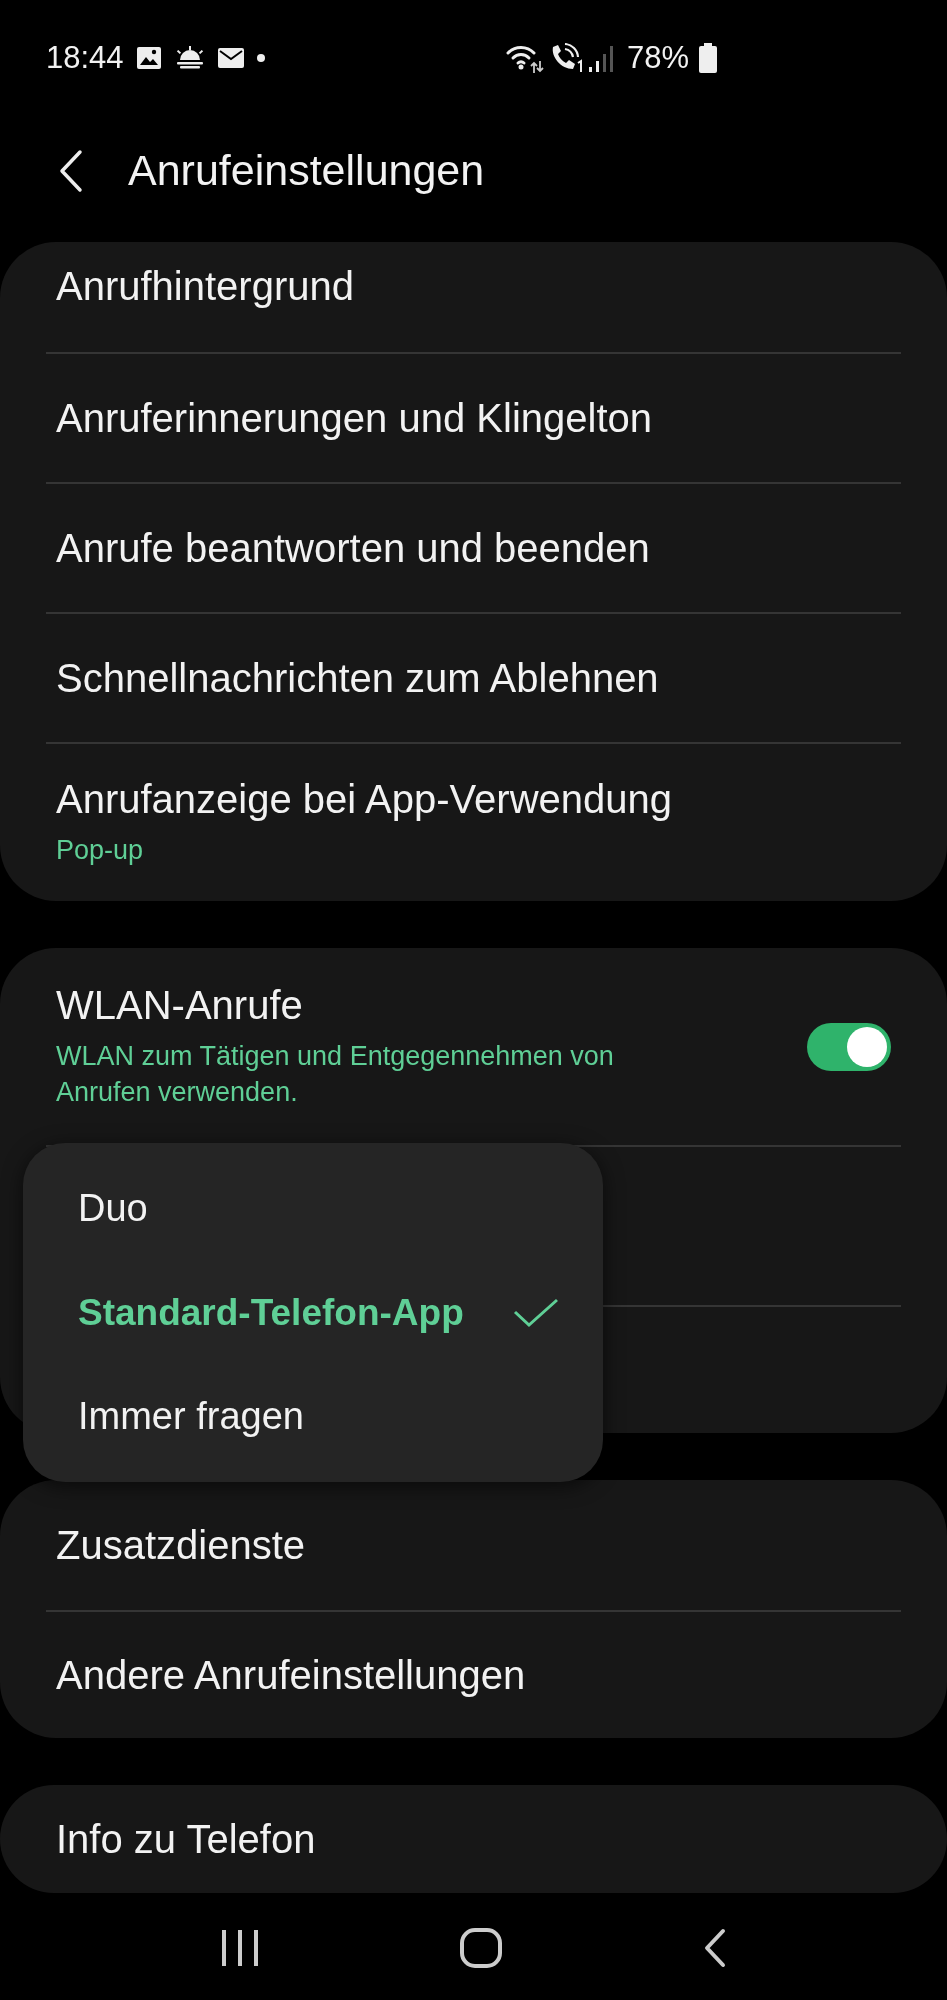 Image resolution: width=947 pixels, height=2000 pixels. What do you see at coordinates (186, 1839) in the screenshot?
I see `setting-title: Info zu Telefon` at bounding box center [186, 1839].